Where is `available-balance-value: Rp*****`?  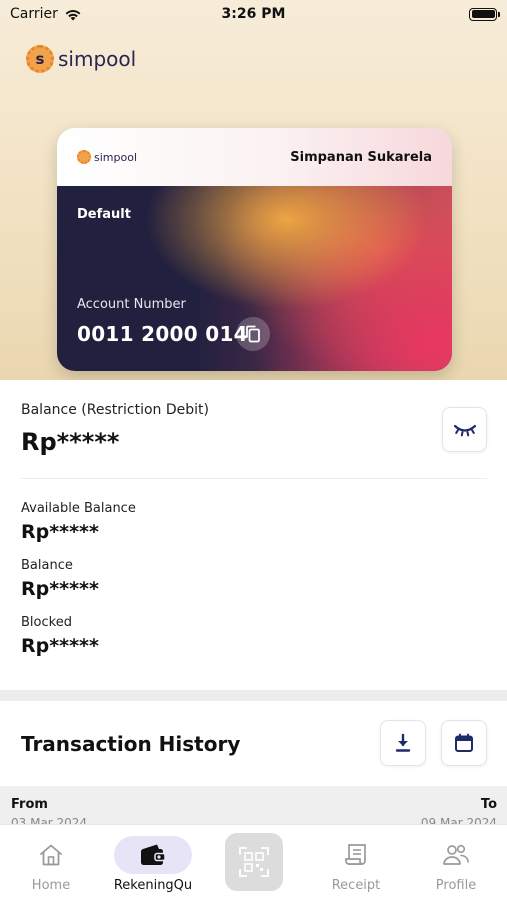 available-balance-value: Rp***** is located at coordinates (60, 532).